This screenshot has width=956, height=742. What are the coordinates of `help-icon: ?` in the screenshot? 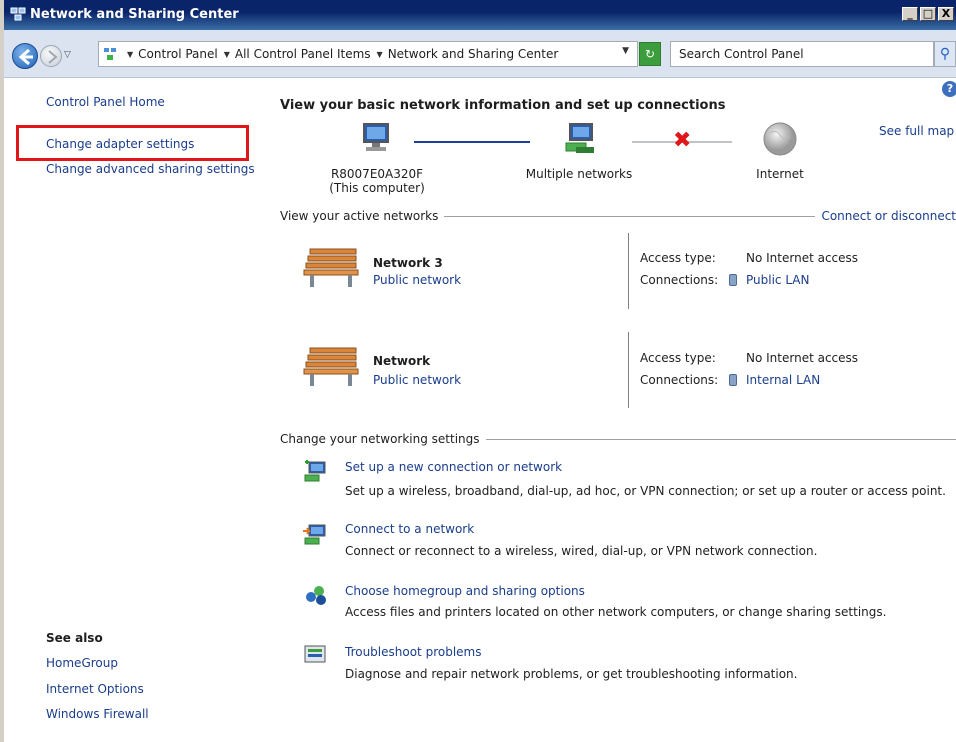 It's located at (949, 89).